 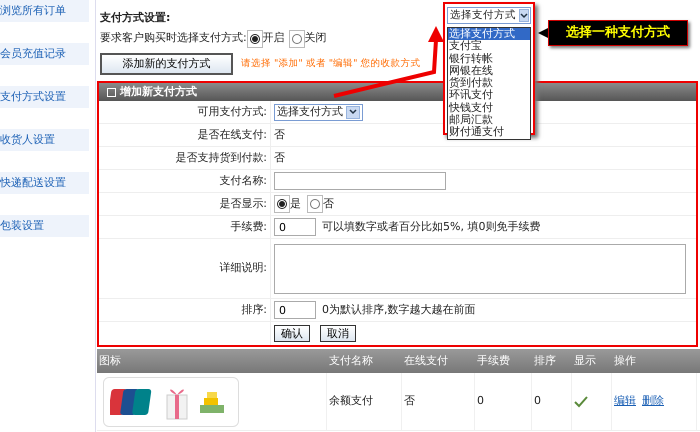 I want to click on action-link: 编辑, so click(x=625, y=401).